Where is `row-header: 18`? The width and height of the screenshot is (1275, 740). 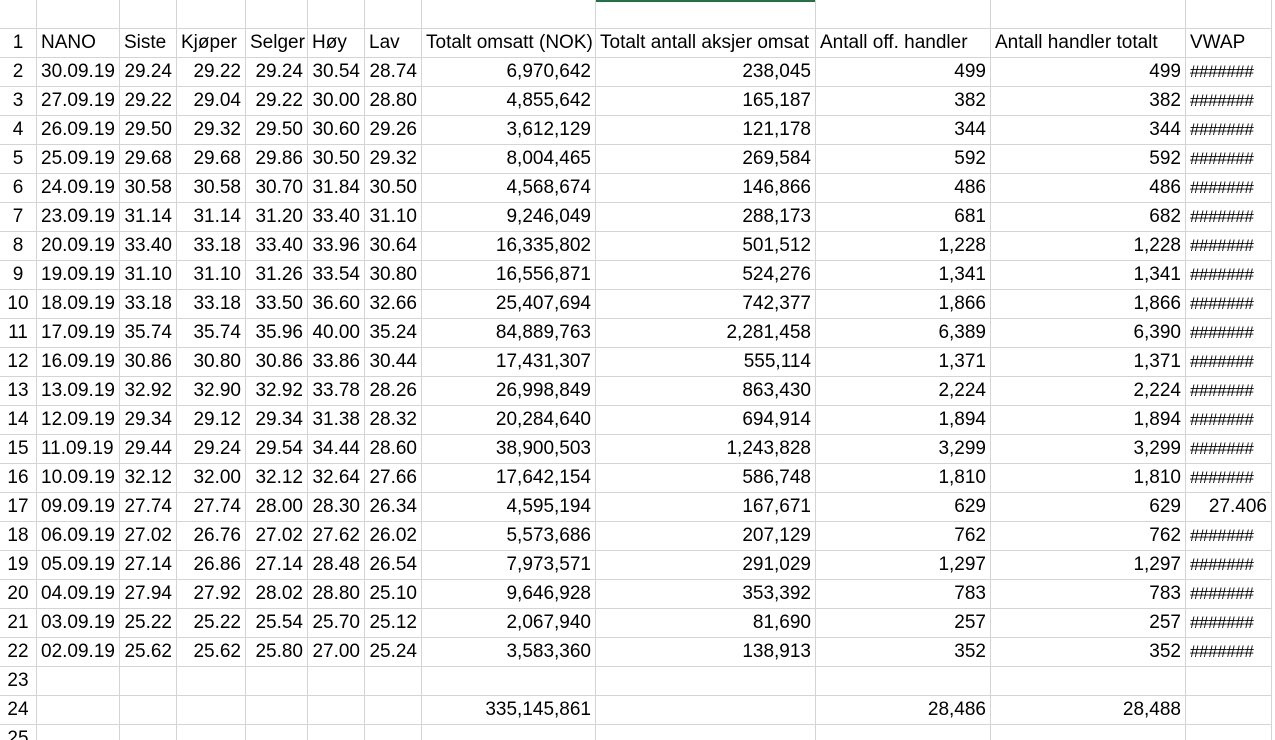
row-header: 18 is located at coordinates (18, 536).